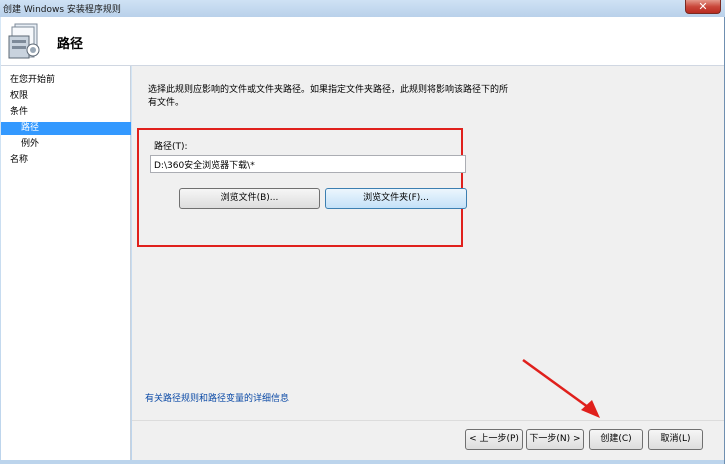 The height and width of the screenshot is (464, 725). What do you see at coordinates (171, 147) in the screenshot?
I see `path-label: 路径(T):` at bounding box center [171, 147].